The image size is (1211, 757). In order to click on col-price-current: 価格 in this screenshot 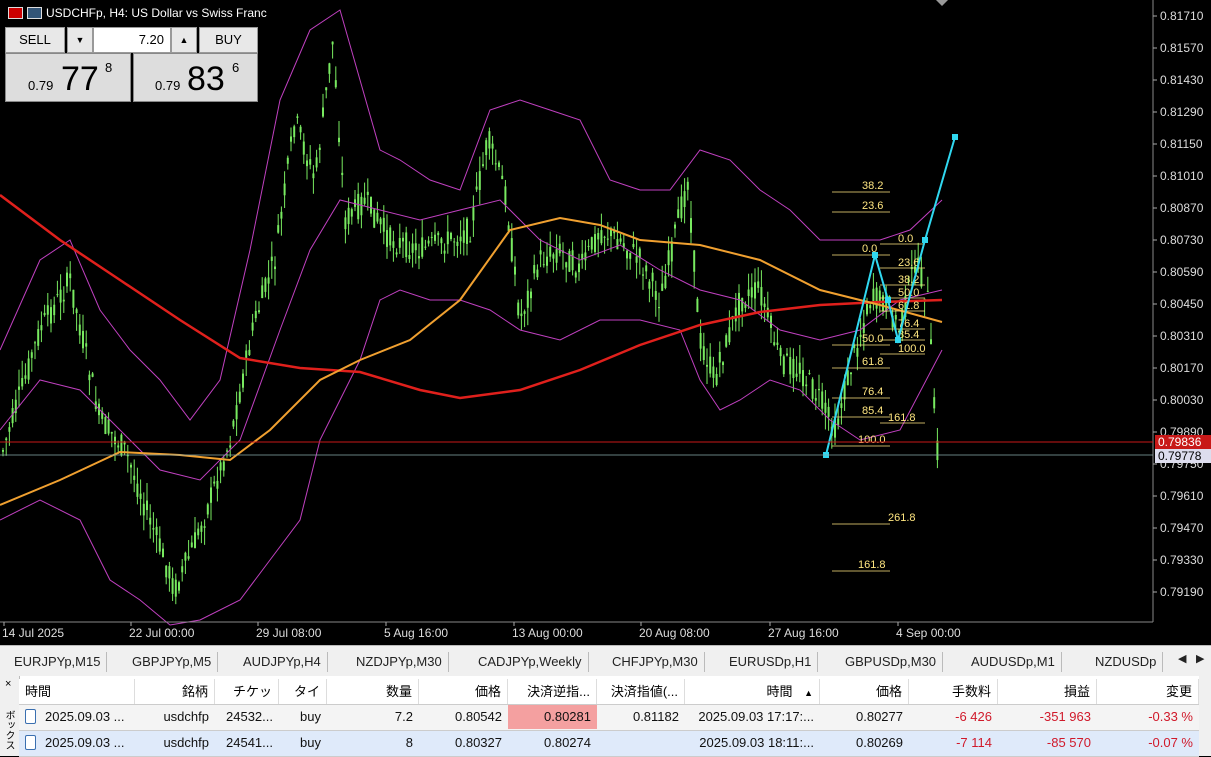, I will do `click(864, 691)`.